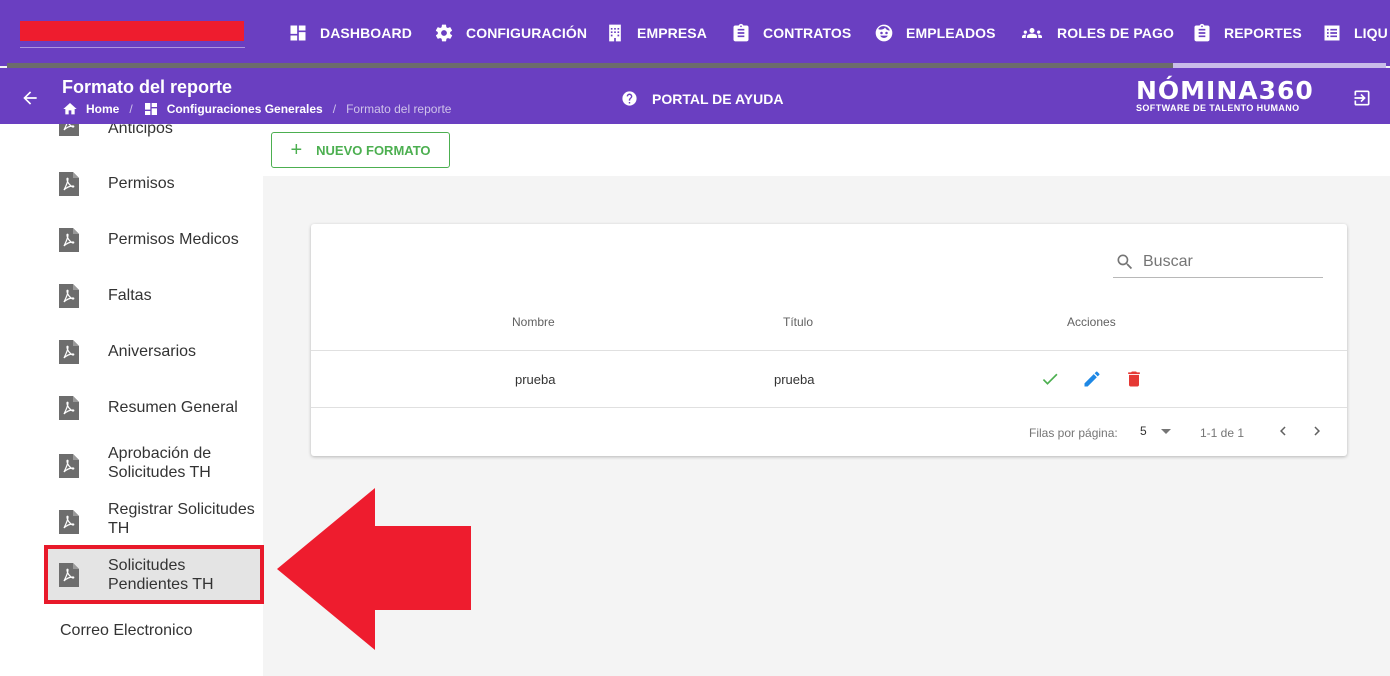 The width and height of the screenshot is (1390, 676). I want to click on sidebar-item-aniversarios: Aniversarios, so click(131, 352).